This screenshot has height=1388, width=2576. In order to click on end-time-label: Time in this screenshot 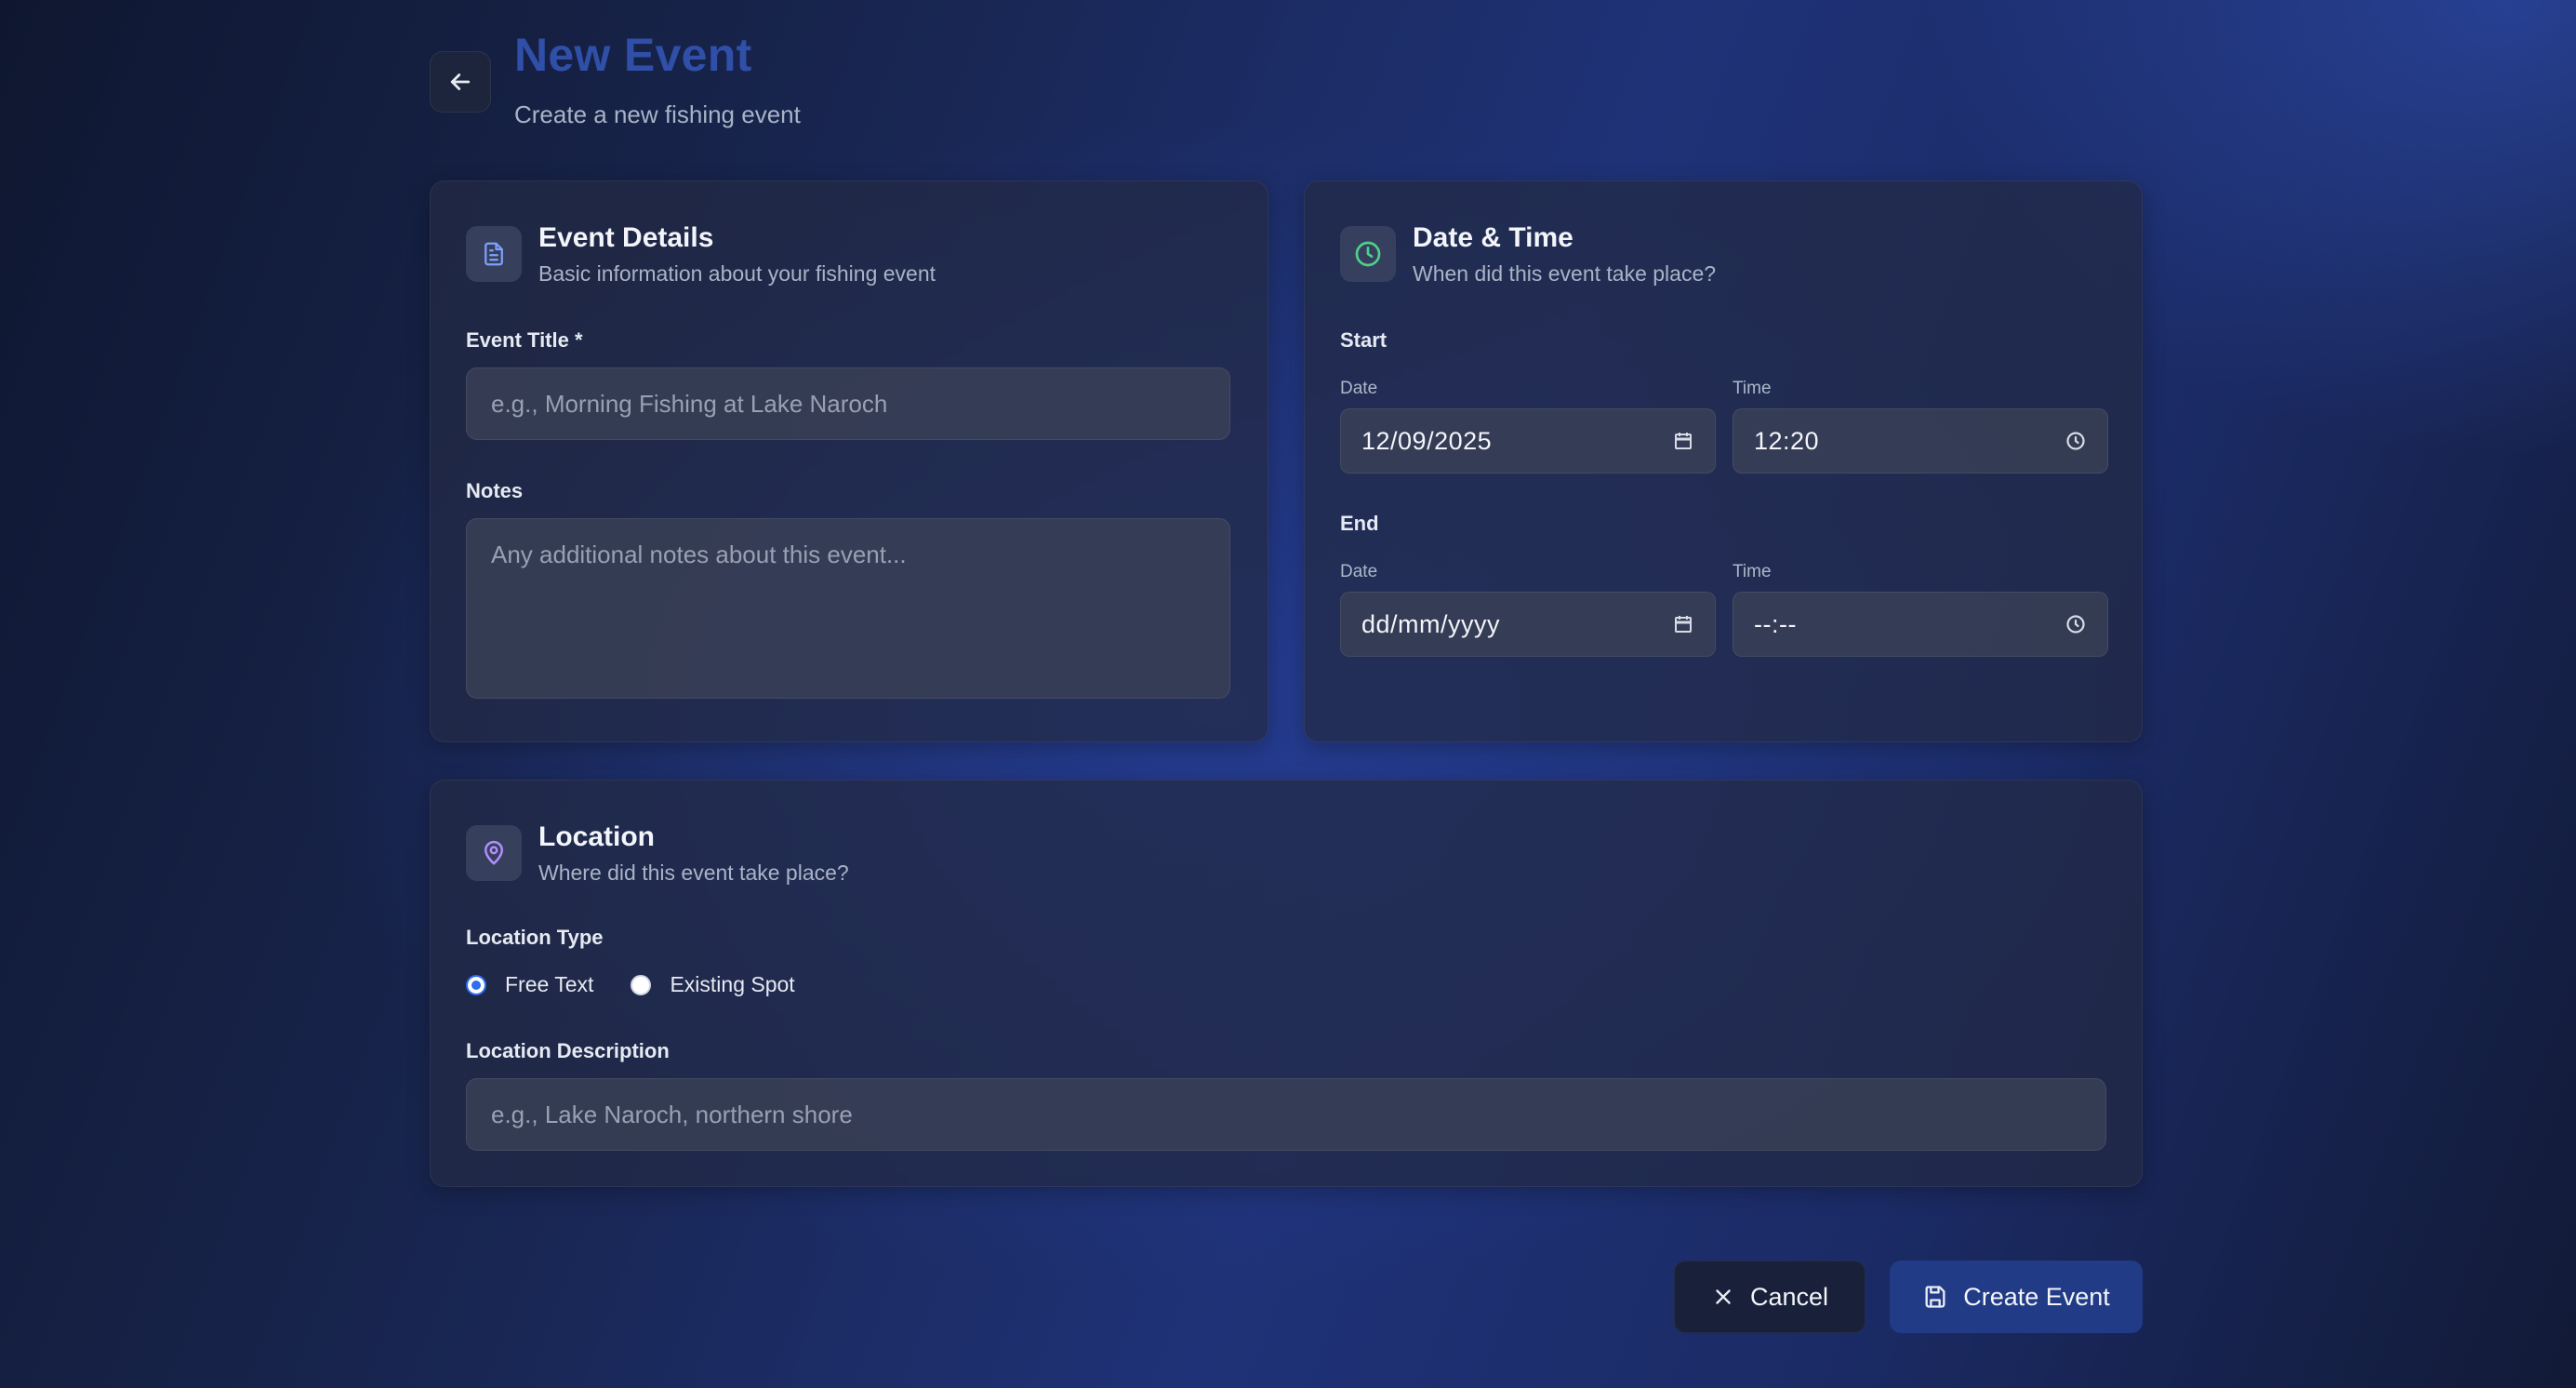, I will do `click(1752, 571)`.